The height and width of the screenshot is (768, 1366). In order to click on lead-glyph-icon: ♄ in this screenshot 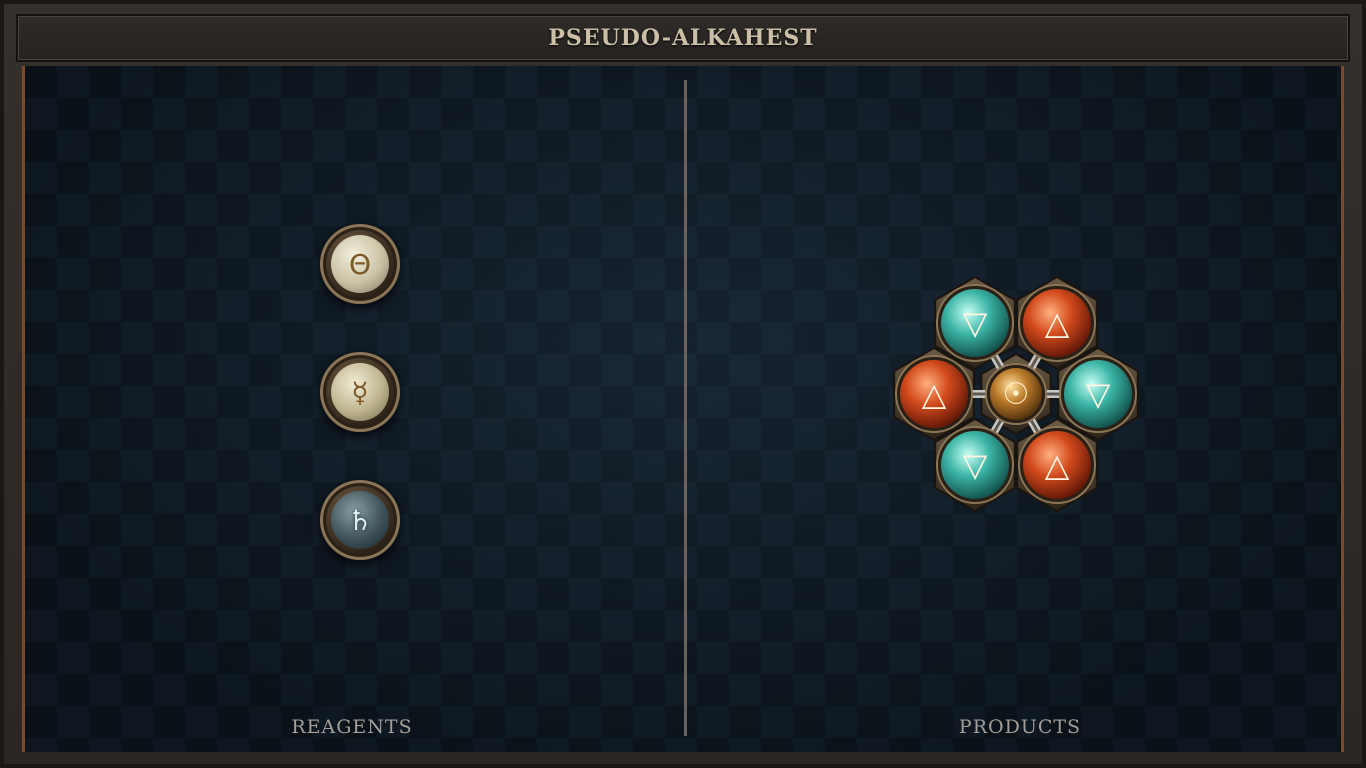, I will do `click(360, 520)`.